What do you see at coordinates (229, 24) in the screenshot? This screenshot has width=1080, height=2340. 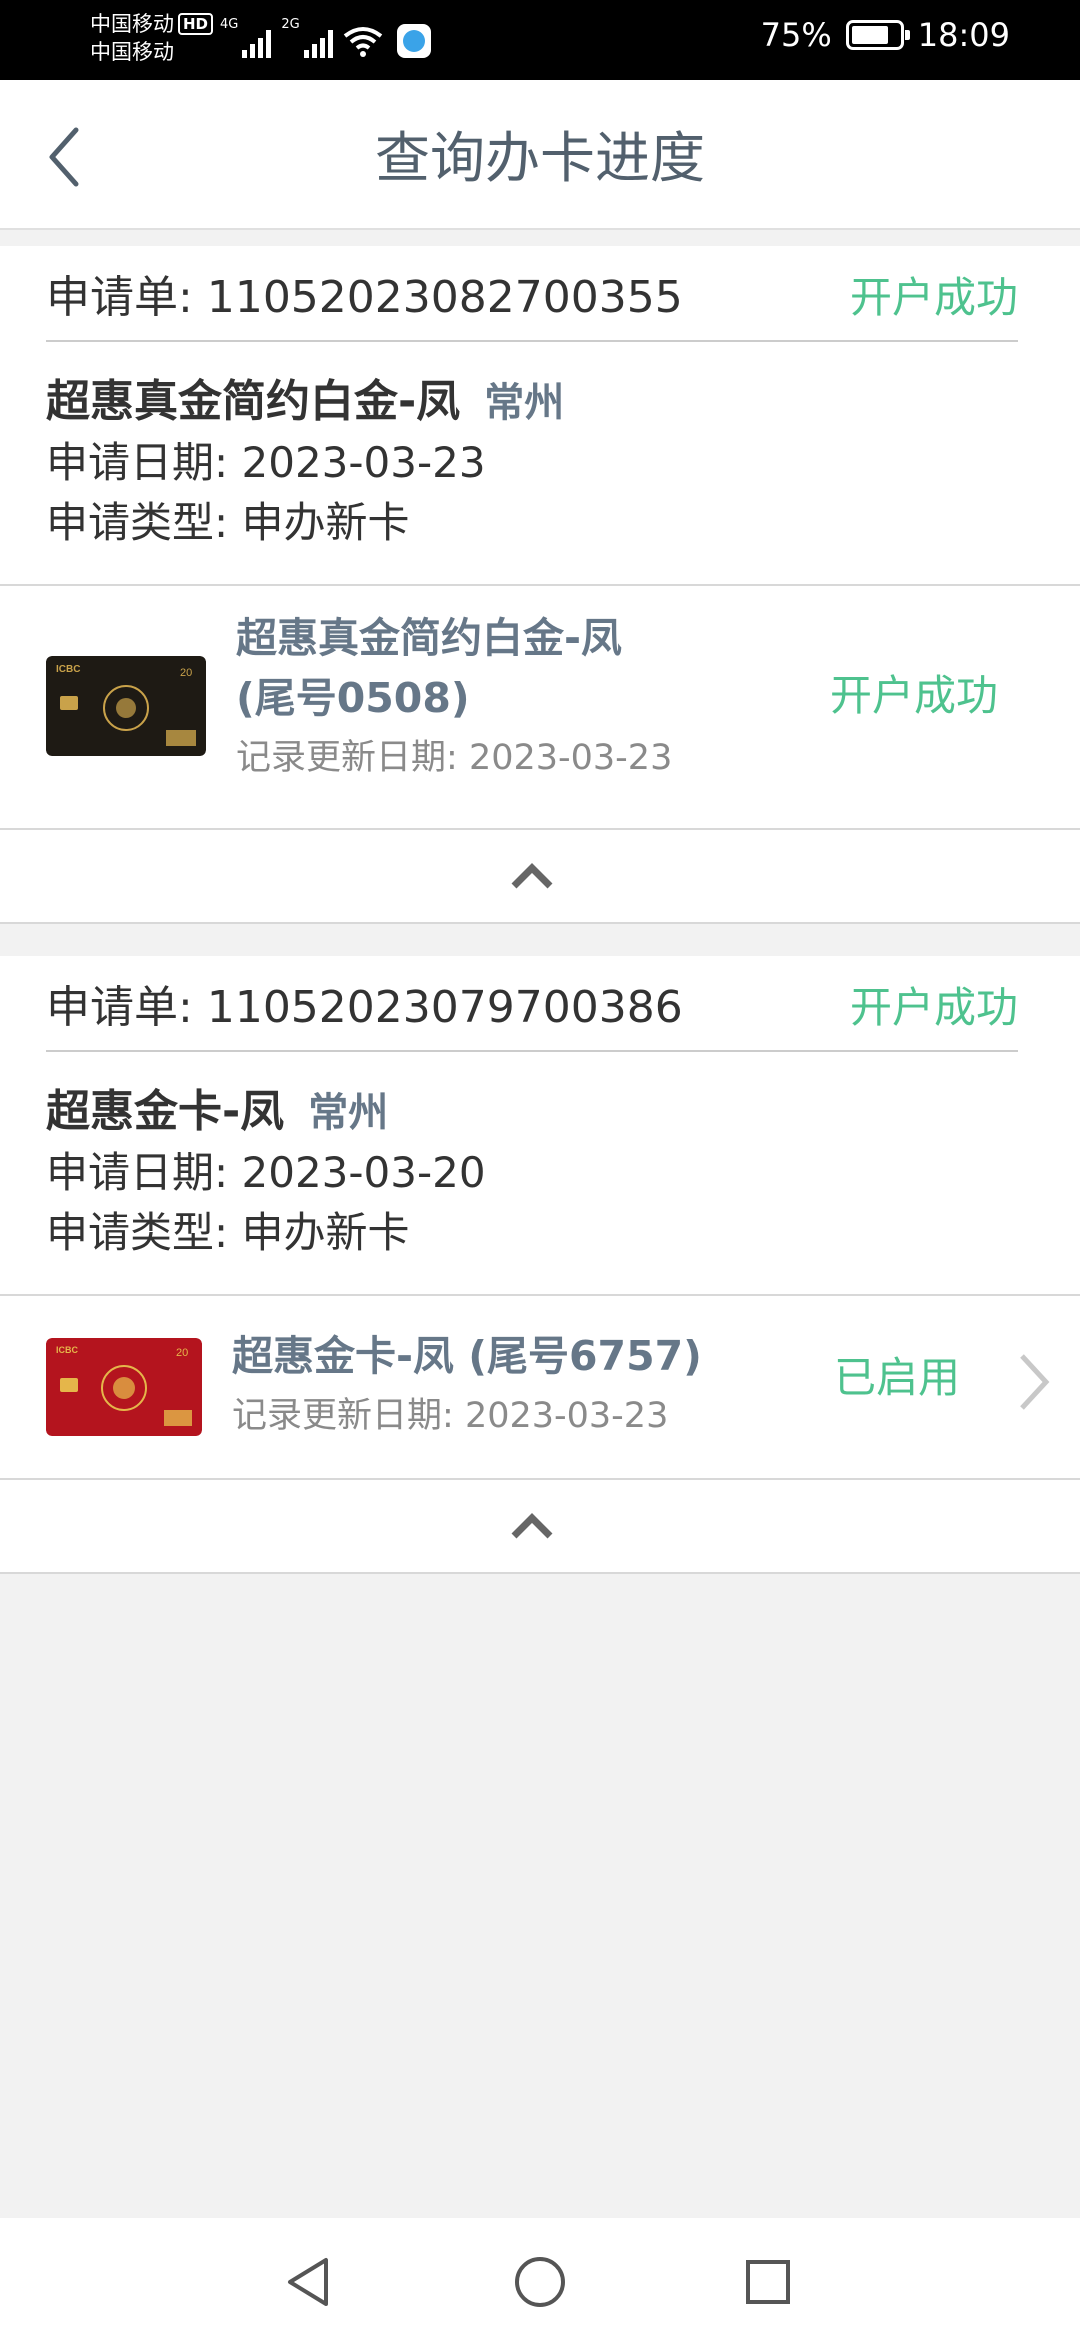 I see `net-tag-4g: 4G` at bounding box center [229, 24].